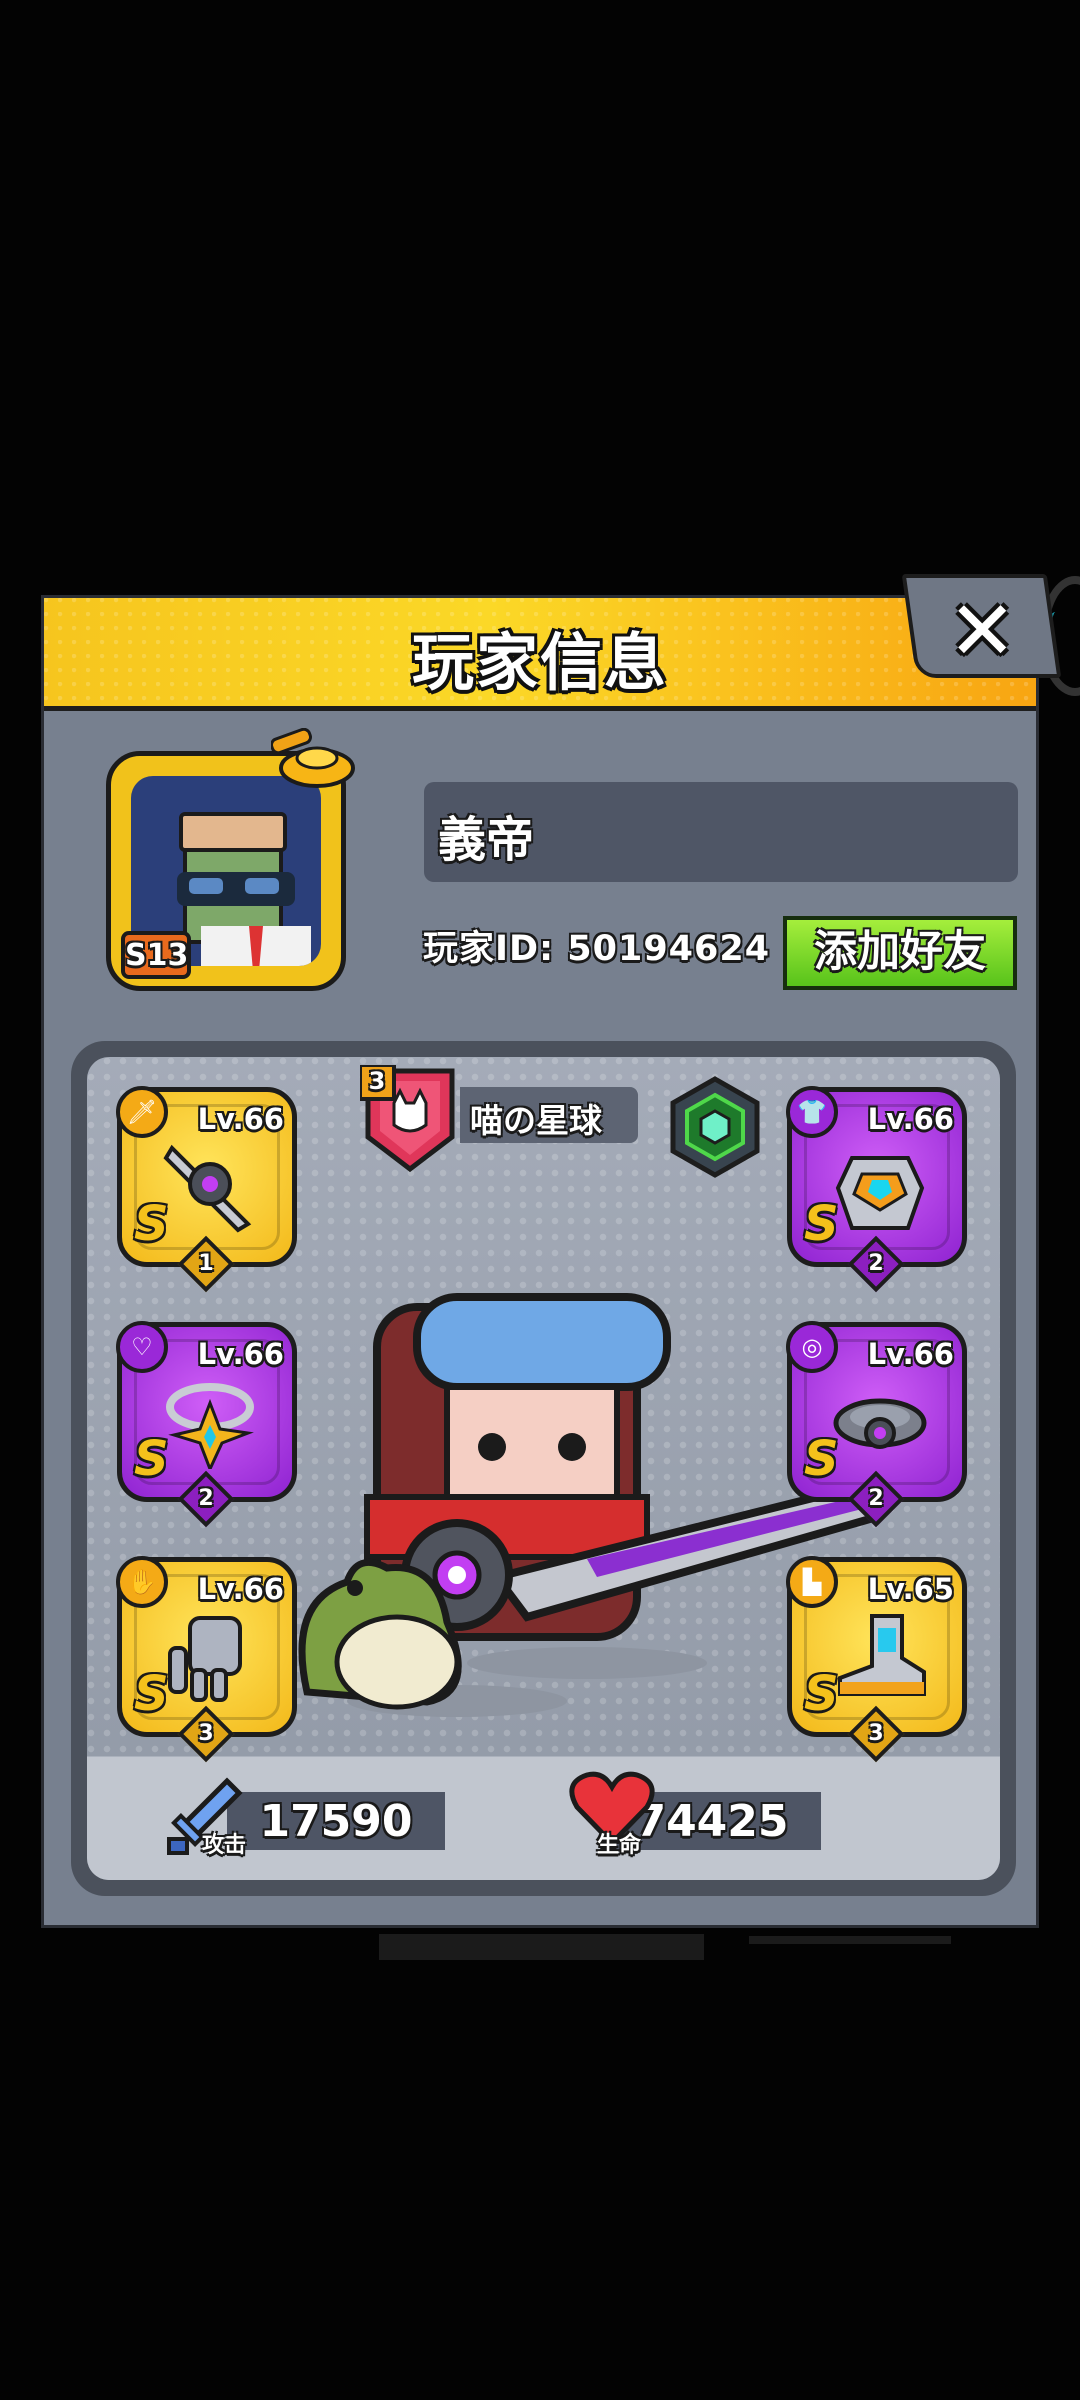 The height and width of the screenshot is (2400, 1080). I want to click on necklace-item-image, so click(210, 1426).